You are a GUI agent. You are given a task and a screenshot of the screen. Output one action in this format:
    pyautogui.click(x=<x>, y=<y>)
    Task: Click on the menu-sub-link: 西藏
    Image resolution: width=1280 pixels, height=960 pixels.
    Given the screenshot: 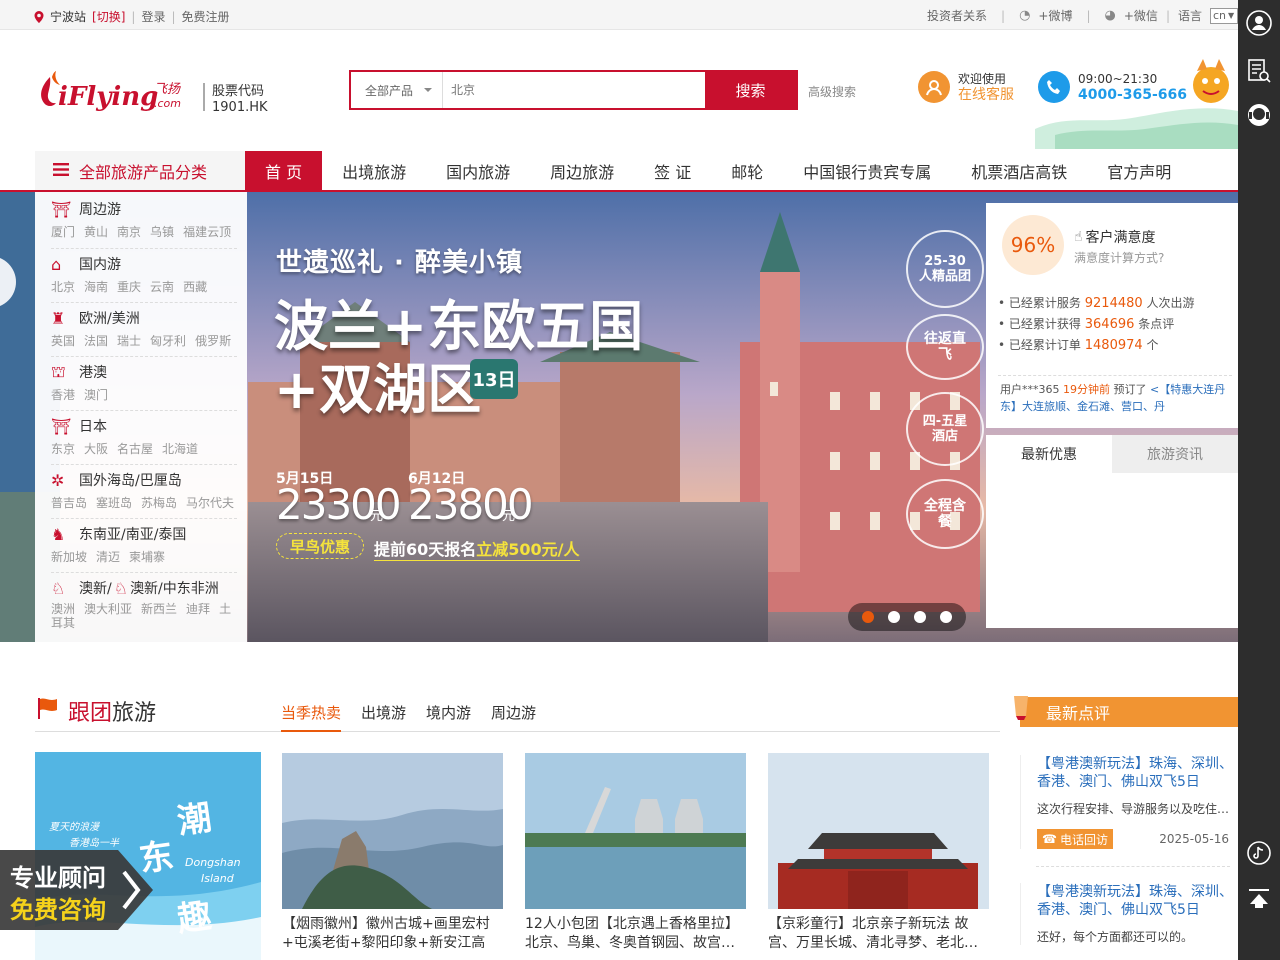 What is the action you would take?
    pyautogui.click(x=195, y=287)
    